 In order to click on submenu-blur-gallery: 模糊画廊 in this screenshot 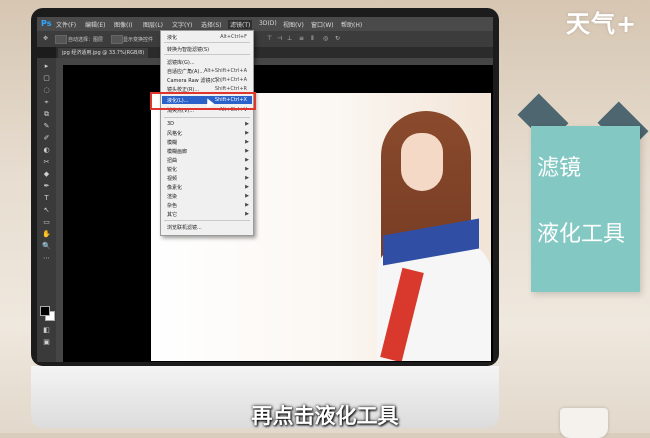, I will do `click(177, 151)`.